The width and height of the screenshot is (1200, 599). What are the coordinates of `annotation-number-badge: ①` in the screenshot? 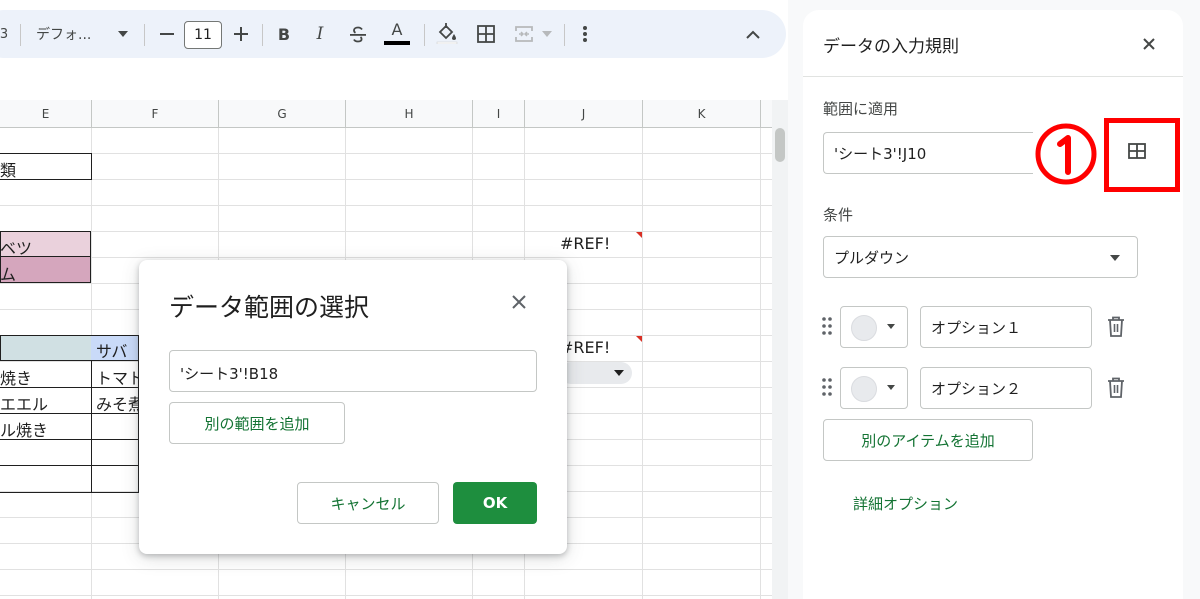 It's located at (1066, 154).